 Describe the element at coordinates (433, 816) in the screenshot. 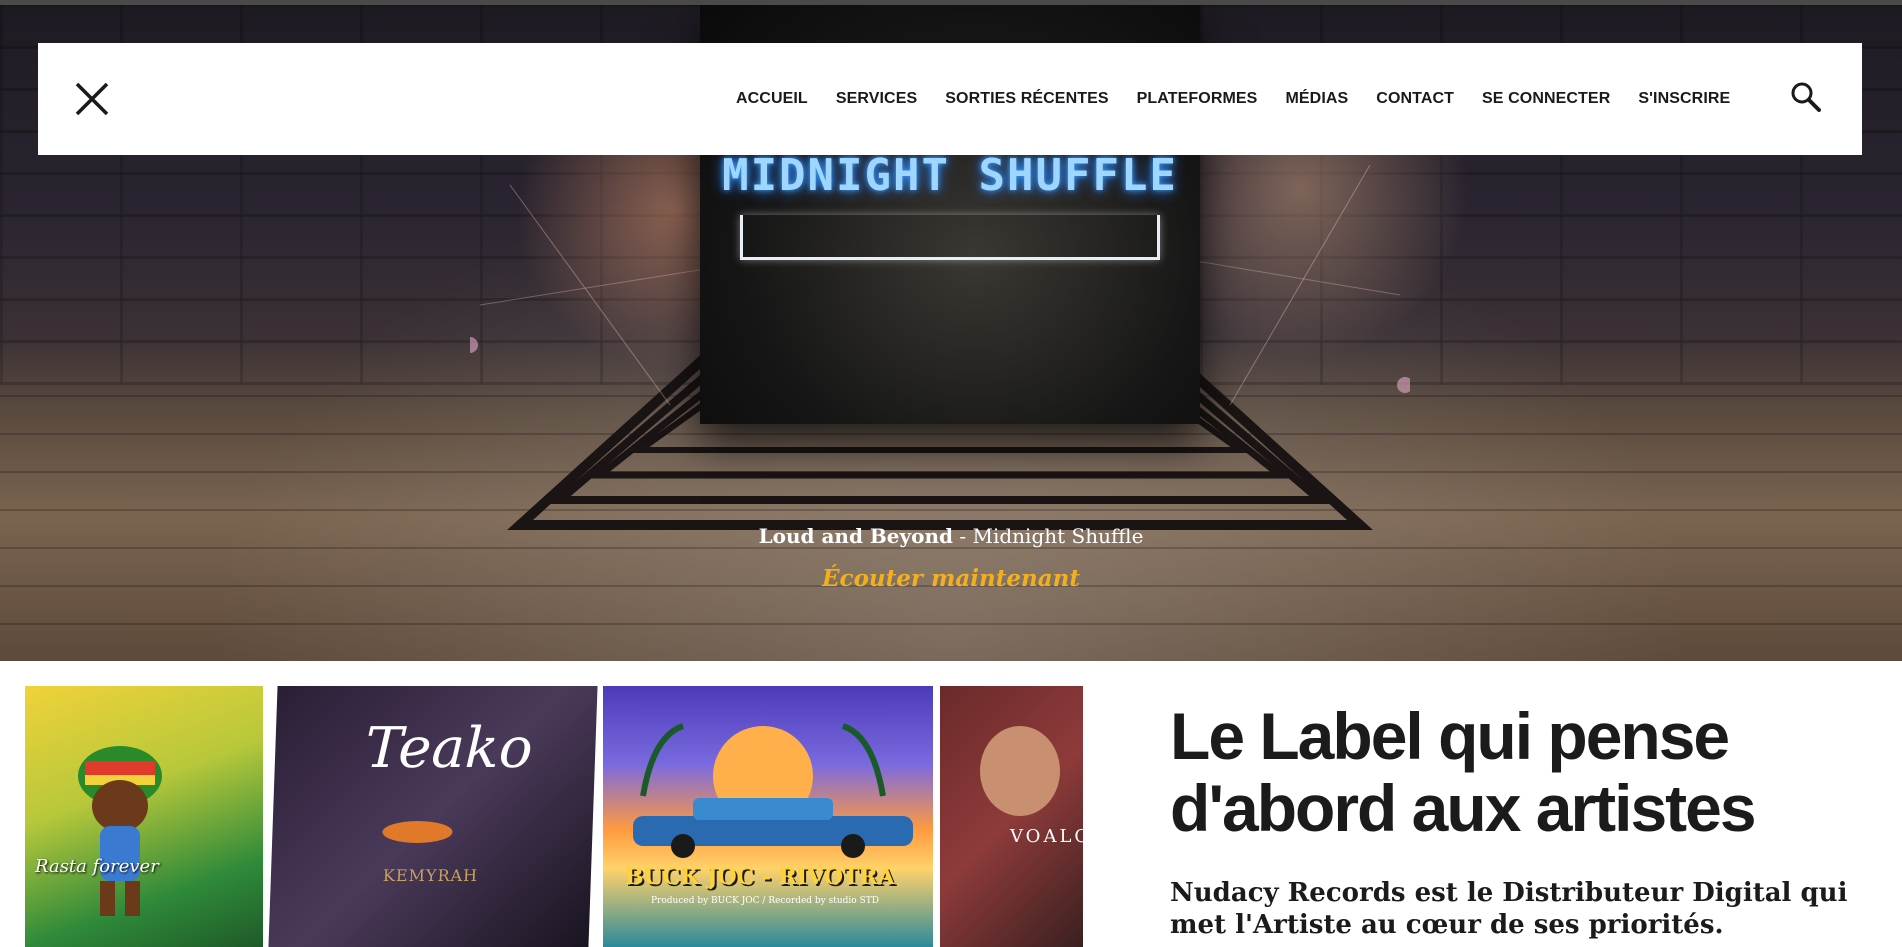

I see `cover-teako: Teako KEMYRAH` at that location.